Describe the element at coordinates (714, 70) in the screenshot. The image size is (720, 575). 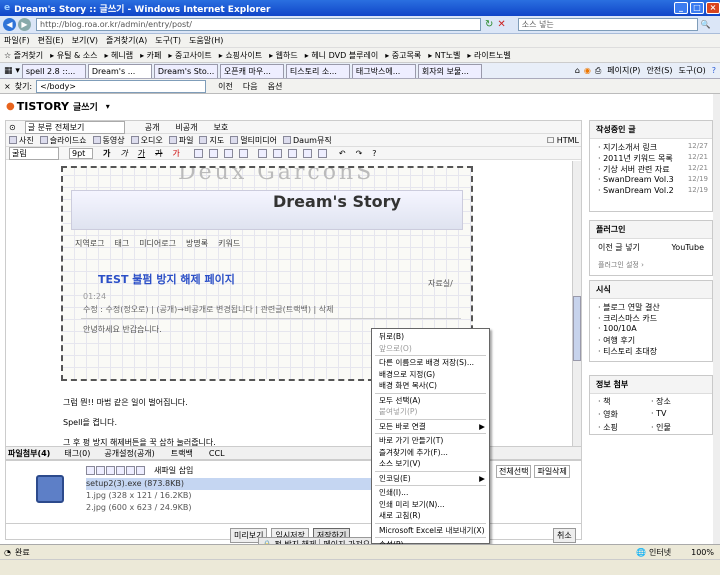
I see `help-icon: ?` at that location.